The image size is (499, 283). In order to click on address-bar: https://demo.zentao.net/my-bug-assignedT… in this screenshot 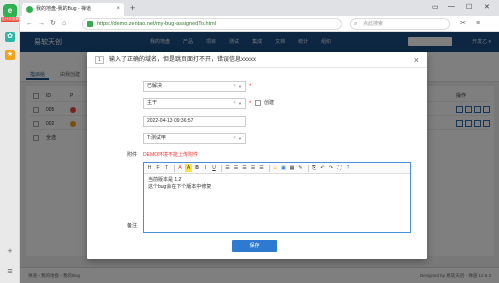, I will do `click(212, 24)`.